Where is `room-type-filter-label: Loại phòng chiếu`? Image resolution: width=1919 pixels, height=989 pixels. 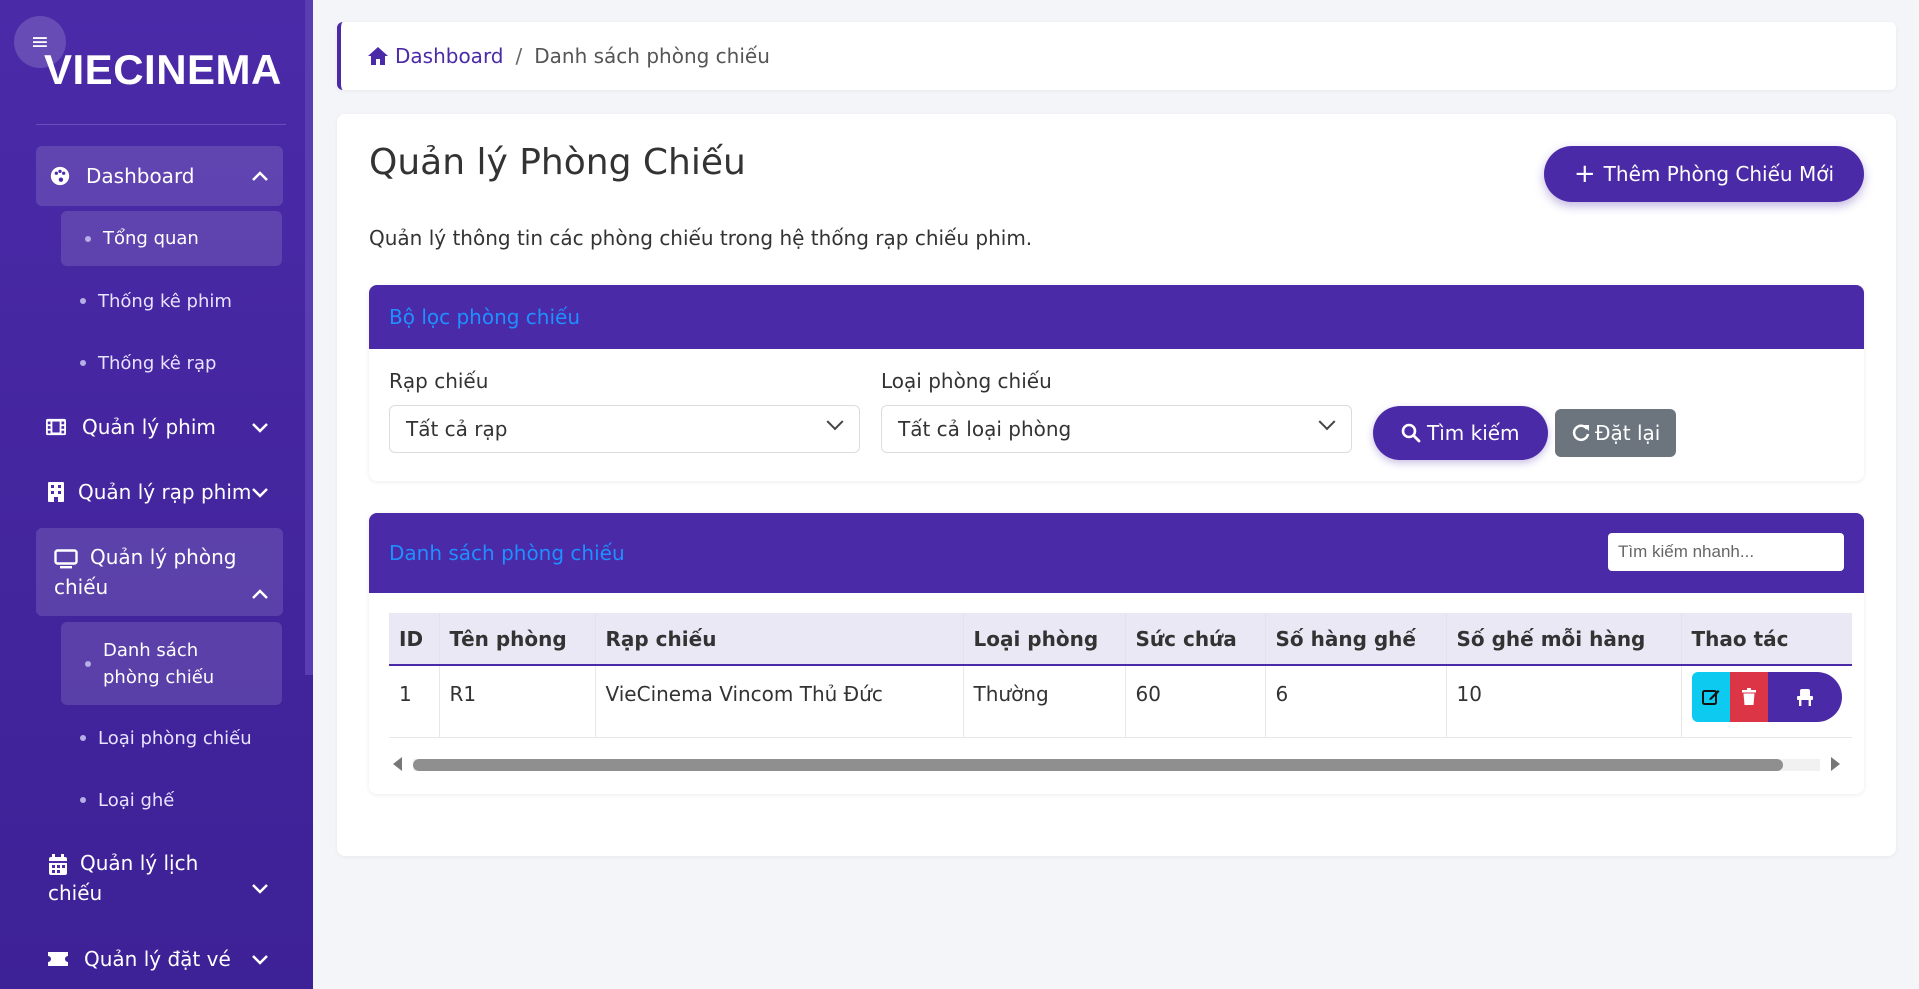 room-type-filter-label: Loại phòng chiếu is located at coordinates (966, 381).